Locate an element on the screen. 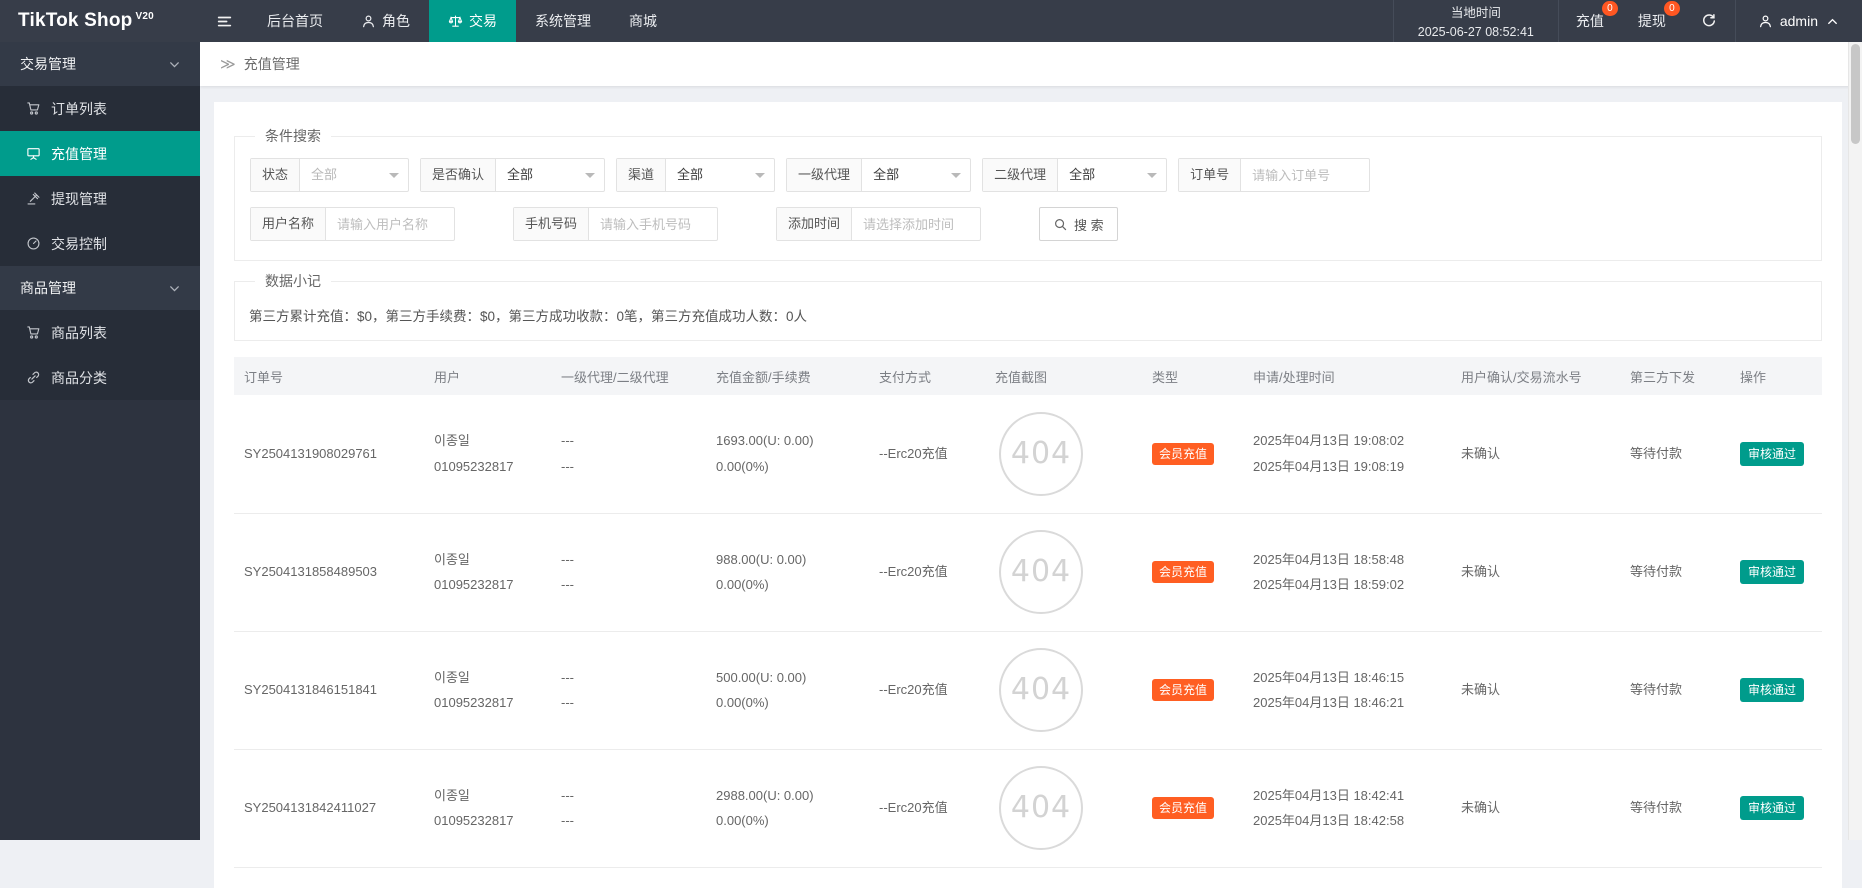 Image resolution: width=1862 pixels, height=888 pixels. order-no-label: 订单号 is located at coordinates (1210, 175).